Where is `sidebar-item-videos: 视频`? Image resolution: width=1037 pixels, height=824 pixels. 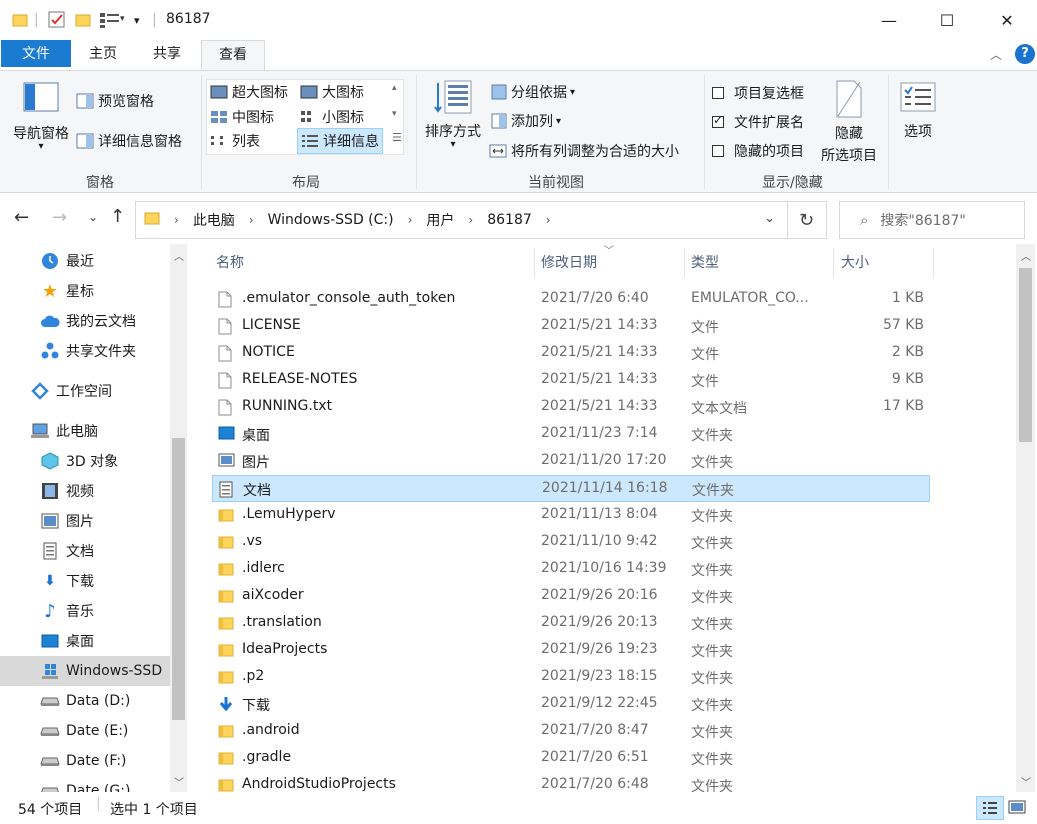 sidebar-item-videos: 视频 is located at coordinates (85, 491).